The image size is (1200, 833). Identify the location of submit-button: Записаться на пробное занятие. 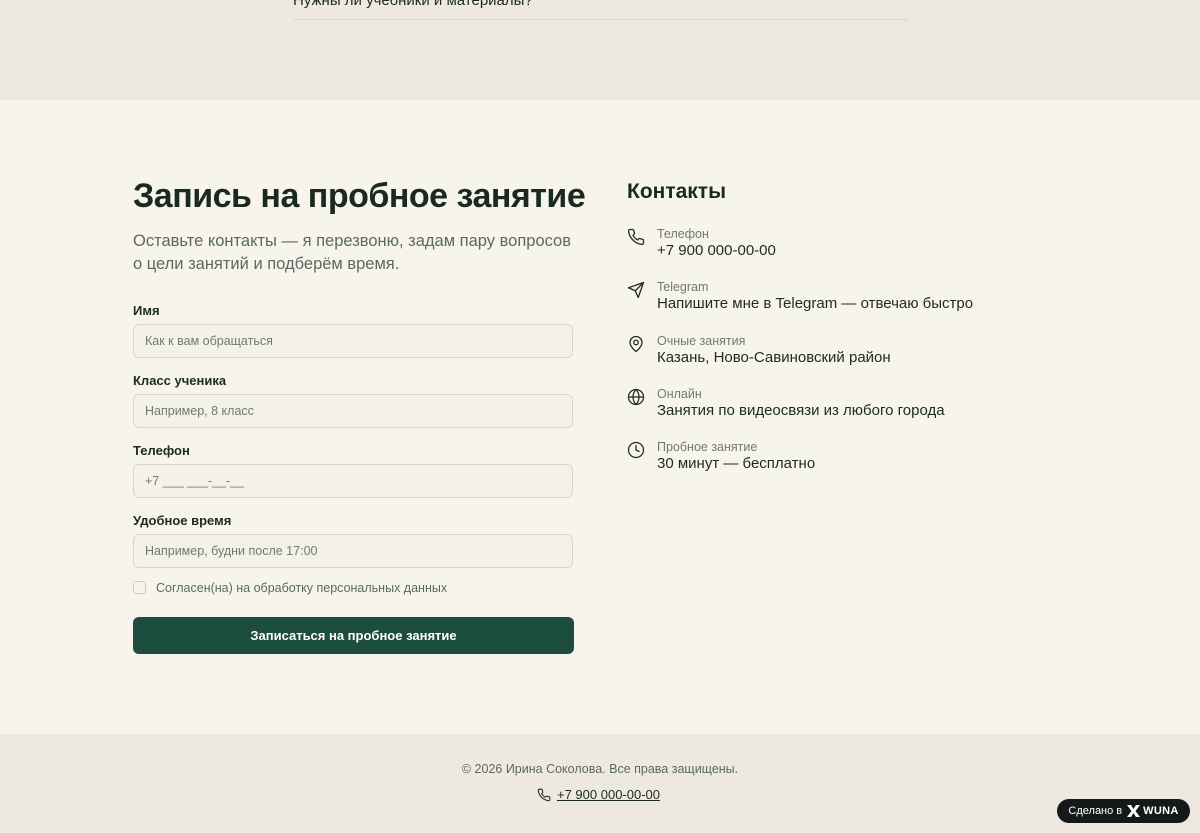
(353, 635).